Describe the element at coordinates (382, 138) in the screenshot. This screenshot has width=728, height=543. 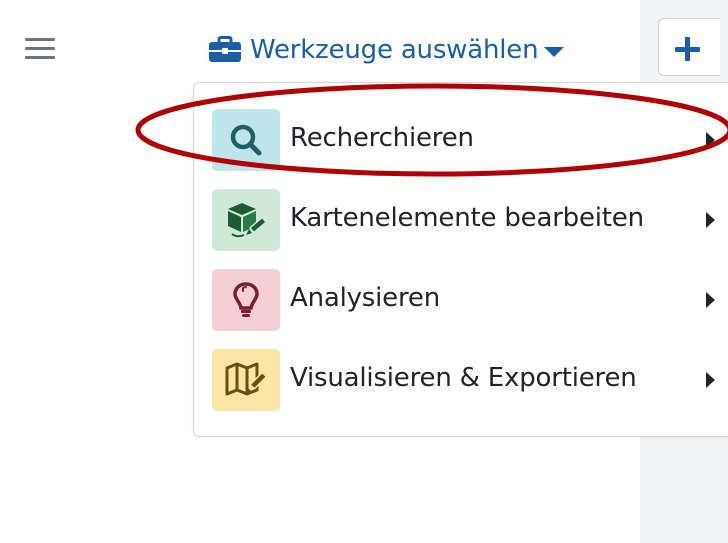
I see `menu-item-label: Recherchieren` at that location.